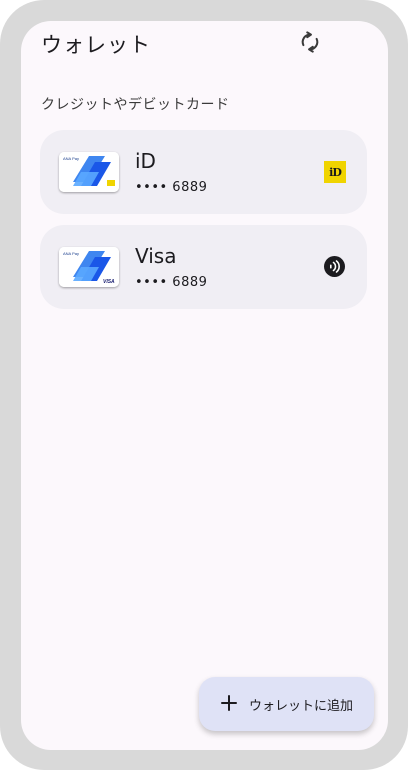 The height and width of the screenshot is (770, 408). I want to click on card-name: iD, so click(145, 161).